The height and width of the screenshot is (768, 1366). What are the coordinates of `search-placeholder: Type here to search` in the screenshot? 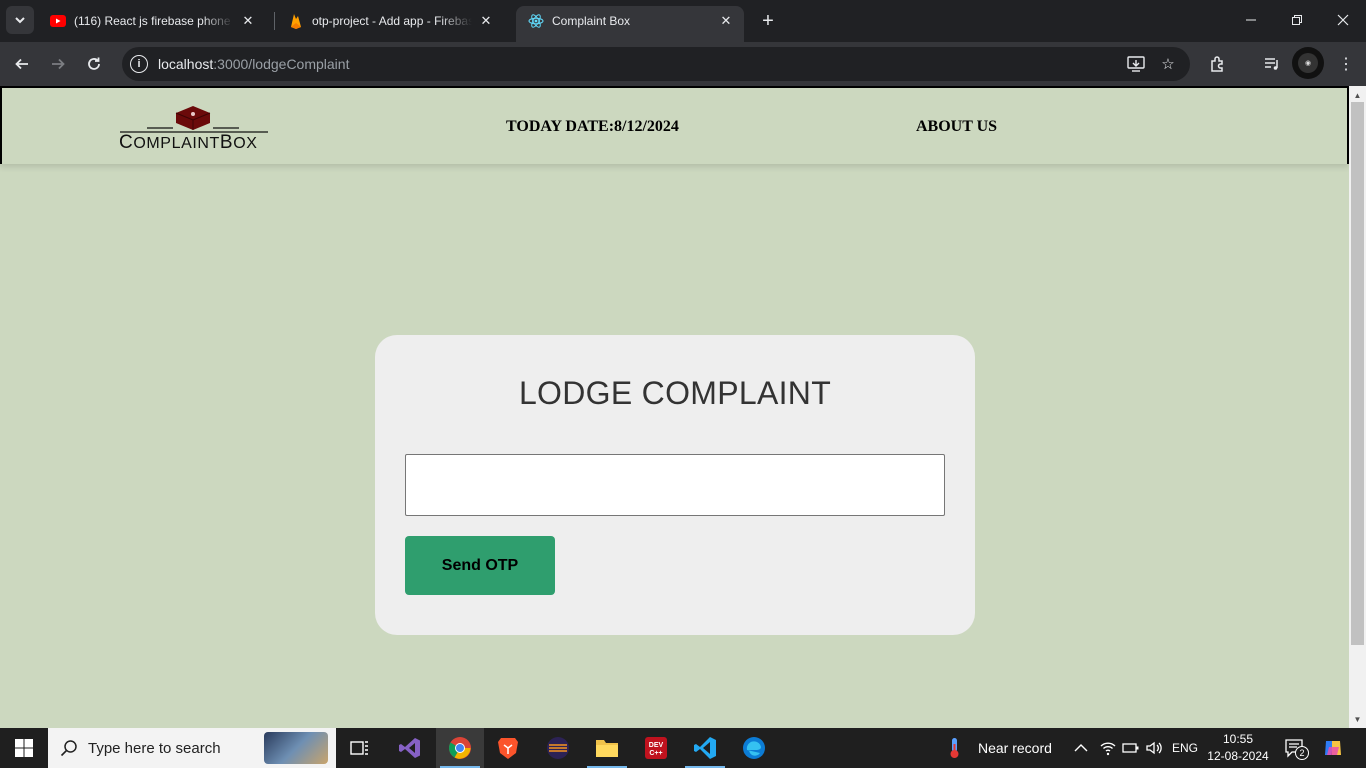 It's located at (154, 748).